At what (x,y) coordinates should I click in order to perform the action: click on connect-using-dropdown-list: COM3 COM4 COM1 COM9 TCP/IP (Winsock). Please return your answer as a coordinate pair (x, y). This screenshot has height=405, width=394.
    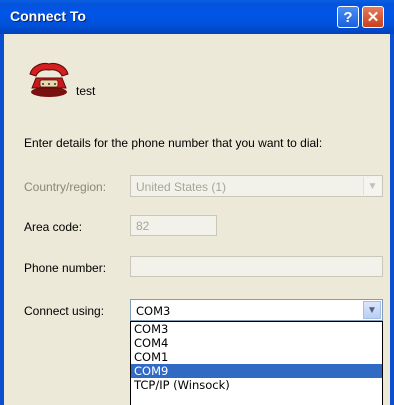
    Looking at the image, I should click on (256, 363).